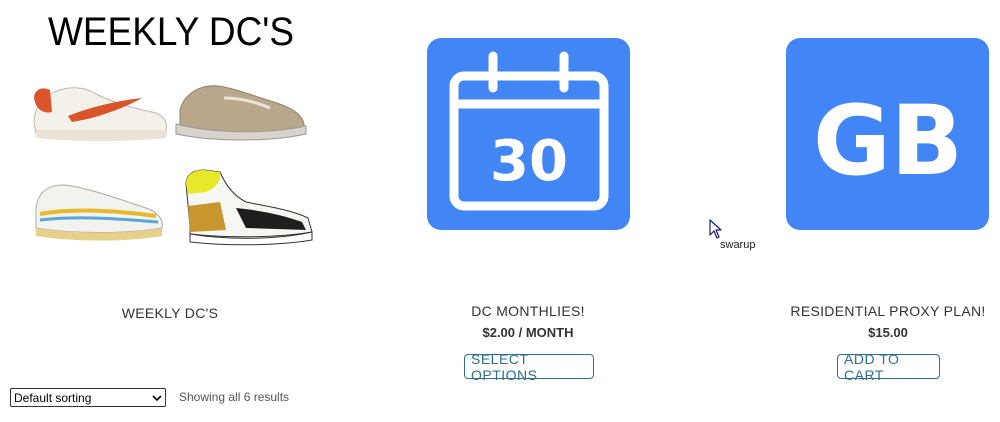  Describe the element at coordinates (171, 32) in the screenshot. I see `weekly-dcs-image-heading: WEEKLY DC'S` at that location.